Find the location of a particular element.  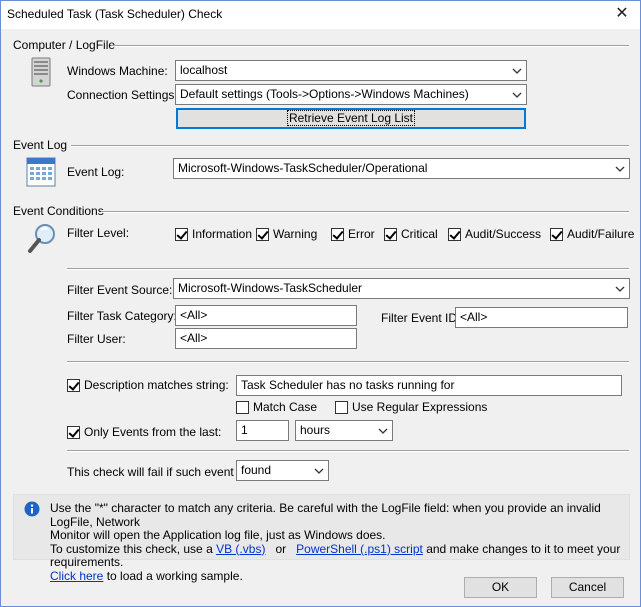

window-title: Scheduled Task (Task Scheduler) Check is located at coordinates (115, 14).